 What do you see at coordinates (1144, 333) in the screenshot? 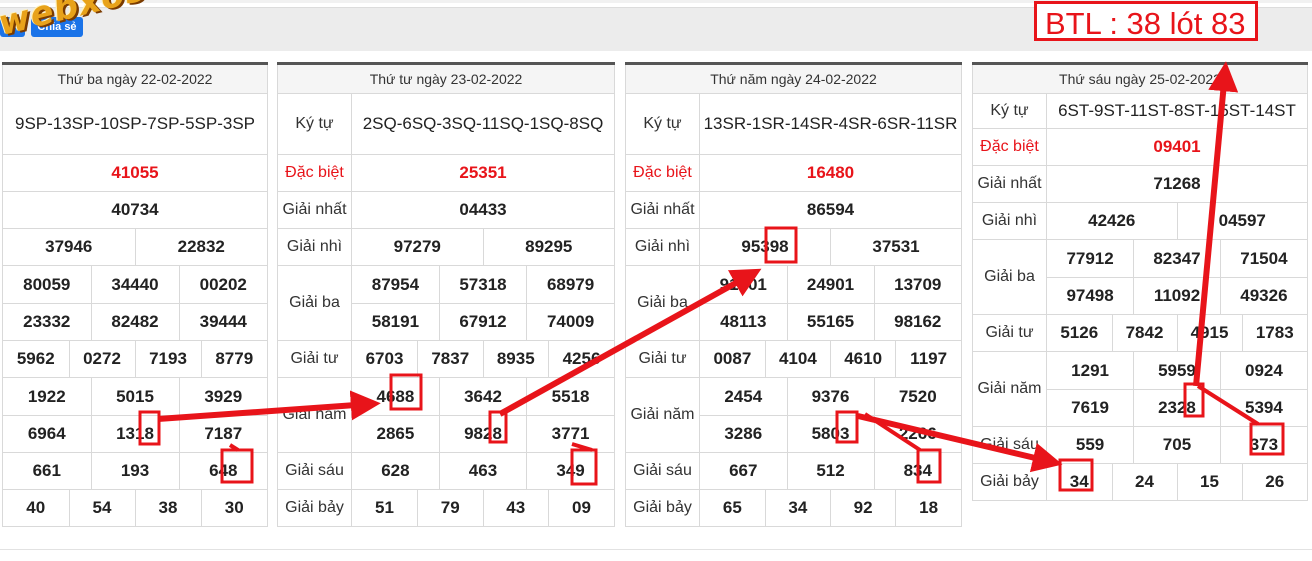
I see `fourth-prize-number: 7842` at bounding box center [1144, 333].